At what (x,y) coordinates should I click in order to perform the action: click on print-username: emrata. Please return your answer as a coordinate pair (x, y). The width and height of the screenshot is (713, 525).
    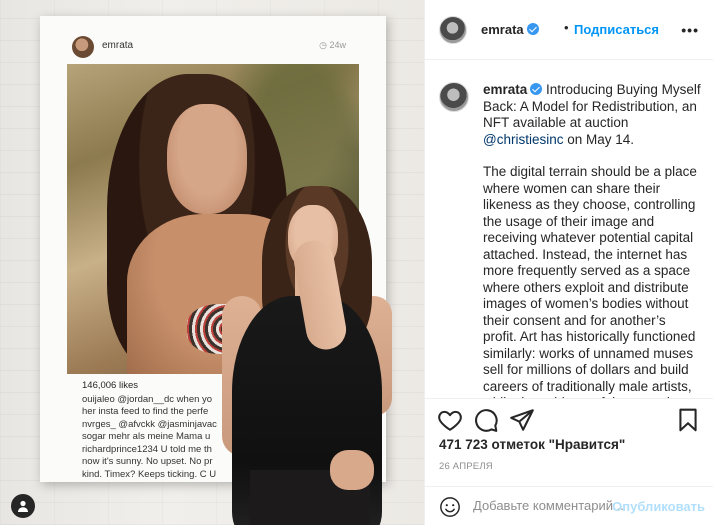
    Looking at the image, I should click on (118, 45).